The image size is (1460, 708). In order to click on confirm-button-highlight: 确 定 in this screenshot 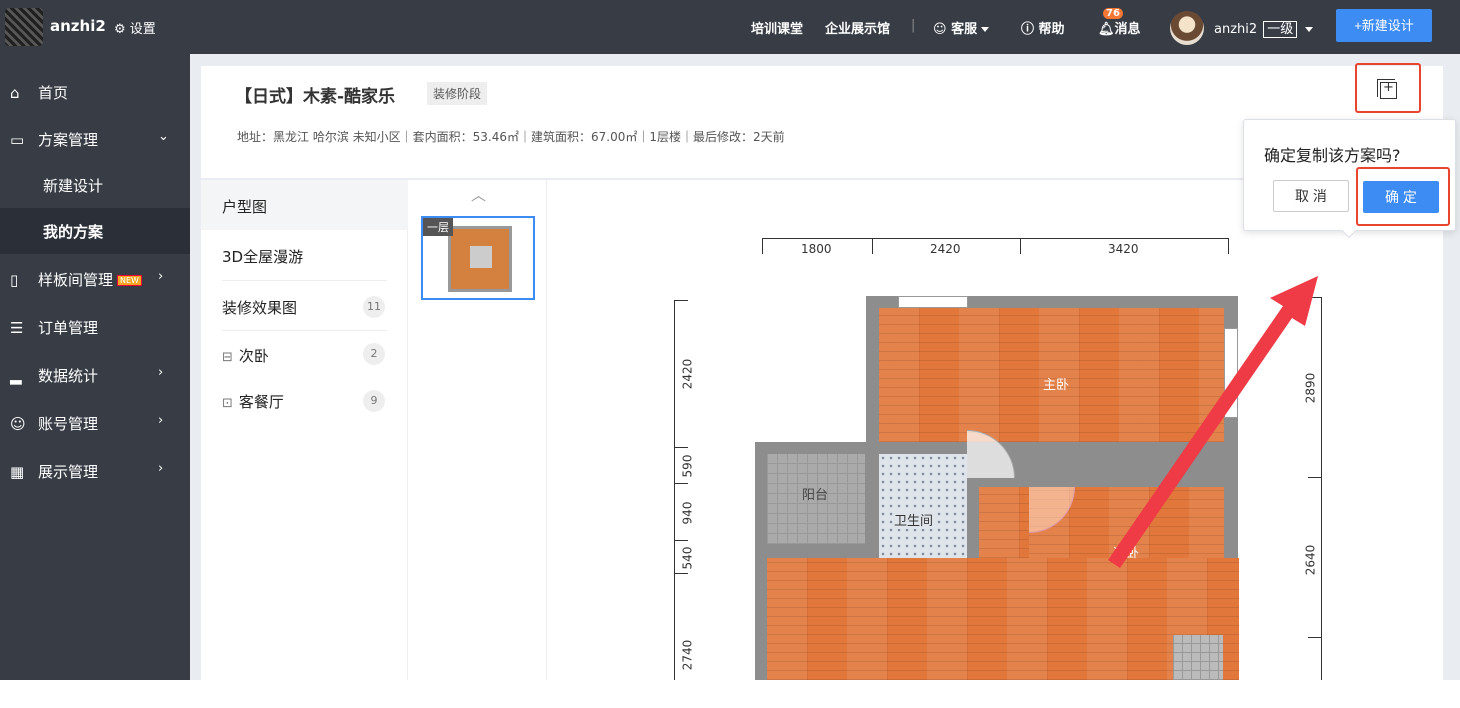, I will do `click(1403, 196)`.